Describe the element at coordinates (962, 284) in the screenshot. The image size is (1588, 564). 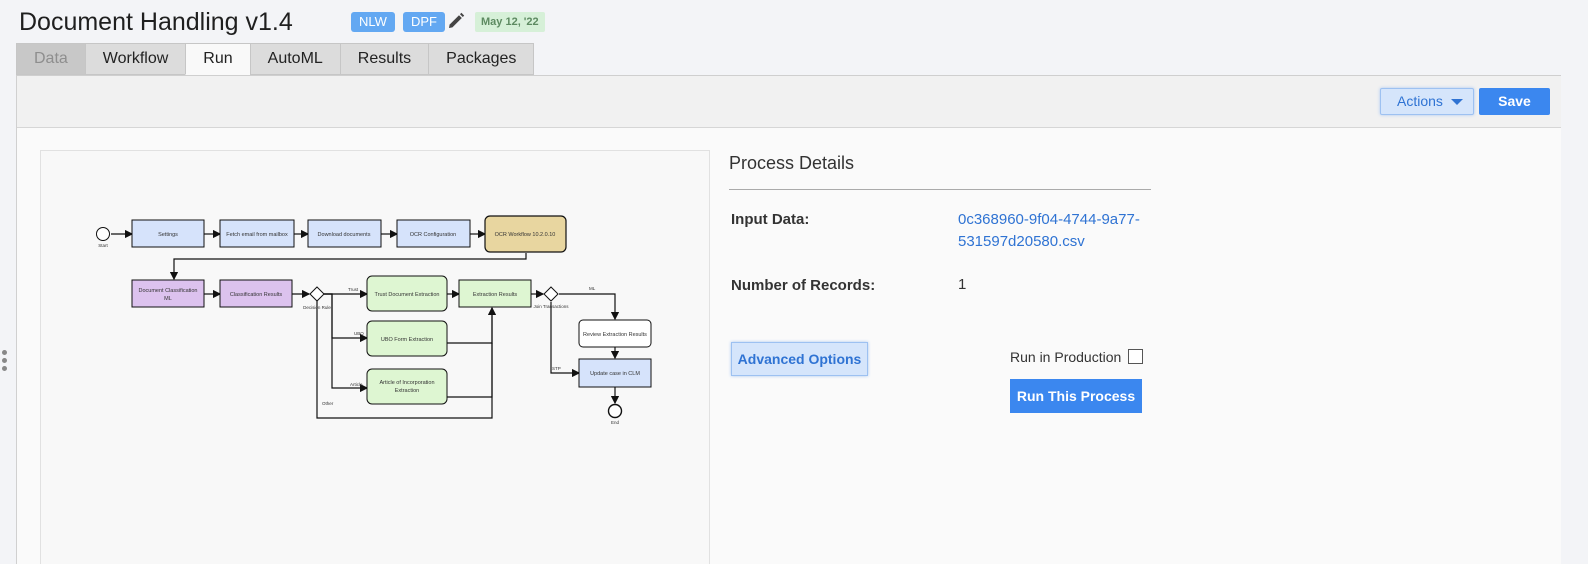
I see `record-count-value: 1` at that location.